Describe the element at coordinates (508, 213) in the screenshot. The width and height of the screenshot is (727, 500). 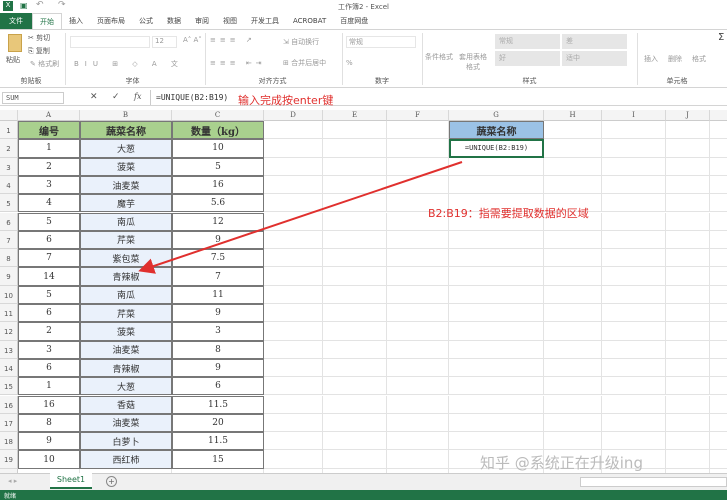
I see `range-annotation: B2:B19：指需要提取数据的区域` at that location.